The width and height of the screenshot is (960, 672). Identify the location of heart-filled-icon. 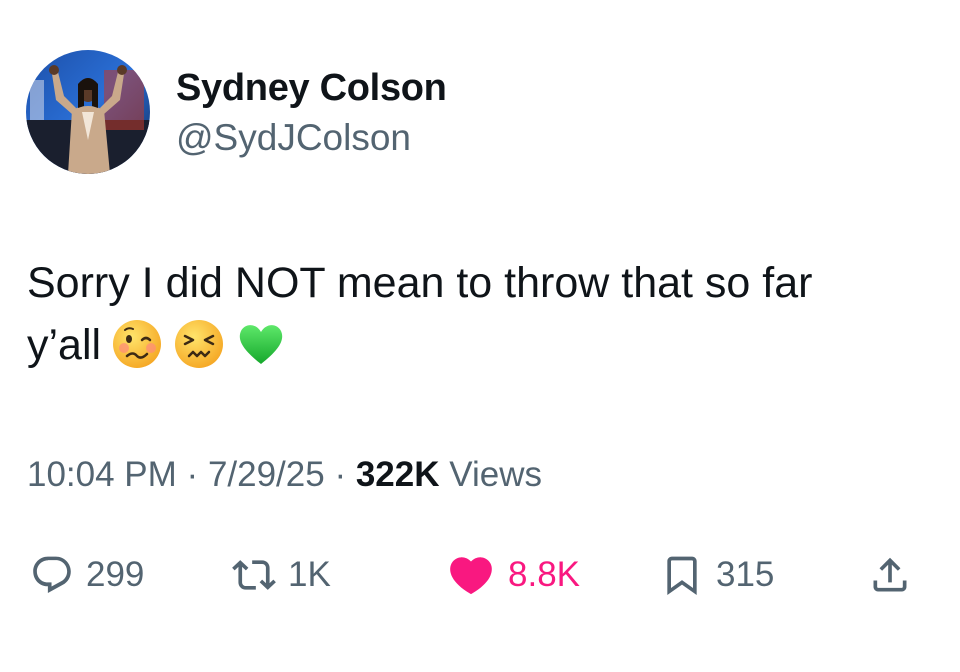
(471, 575).